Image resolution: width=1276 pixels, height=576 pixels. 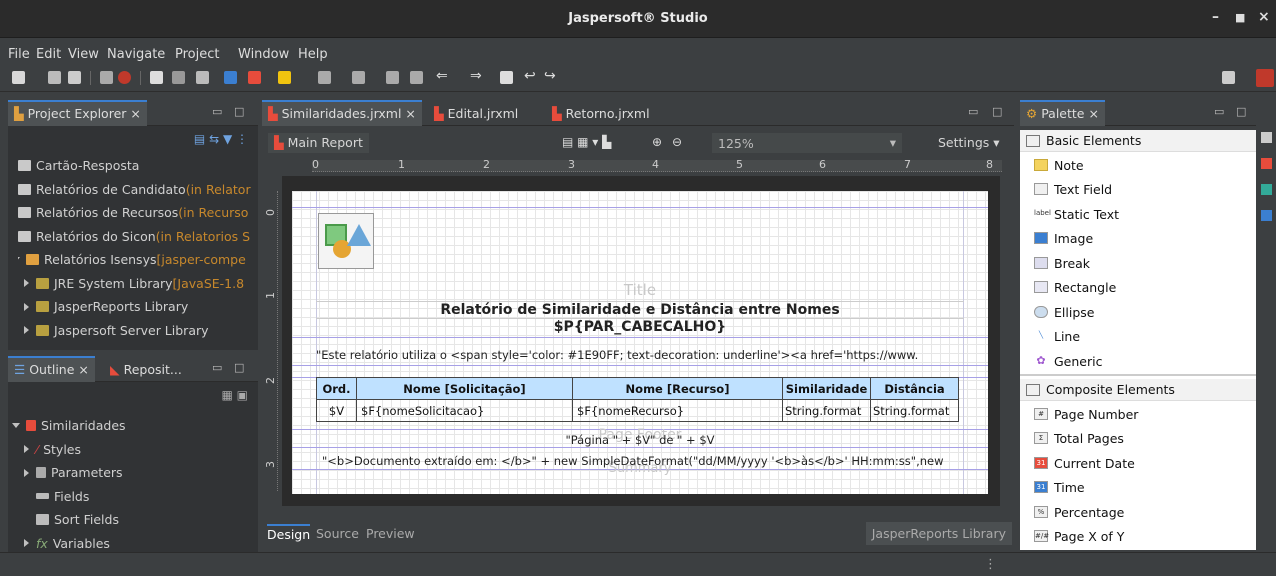 I want to click on outline-toolbar-icon: ▦ ▣, so click(x=235, y=395).